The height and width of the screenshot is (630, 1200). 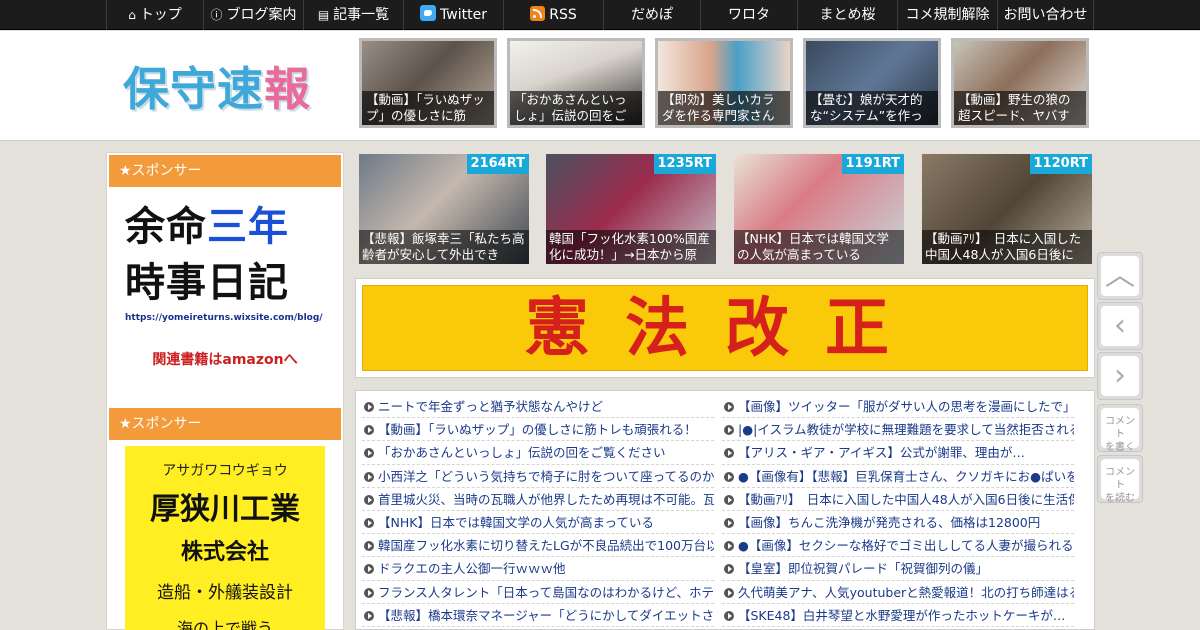 I want to click on featured-caption-3: 【即効】美しいカラダを作る専門家さん, so click(x=724, y=108).